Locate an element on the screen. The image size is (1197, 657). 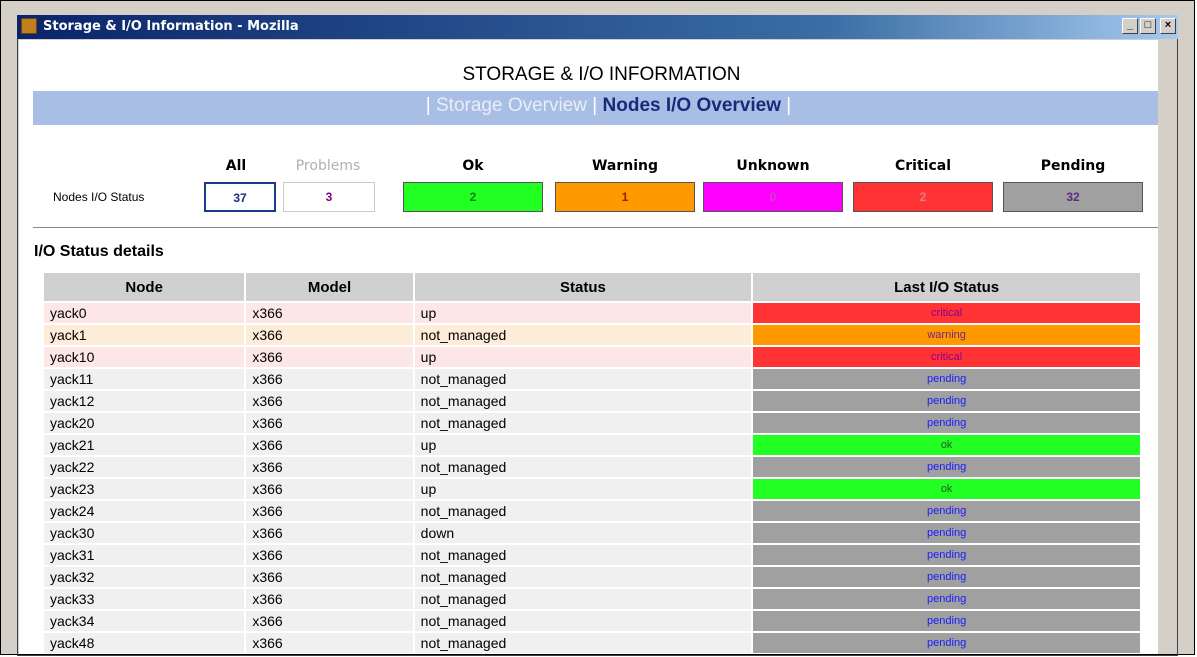
summary-header-critical: Critical is located at coordinates (922, 166).